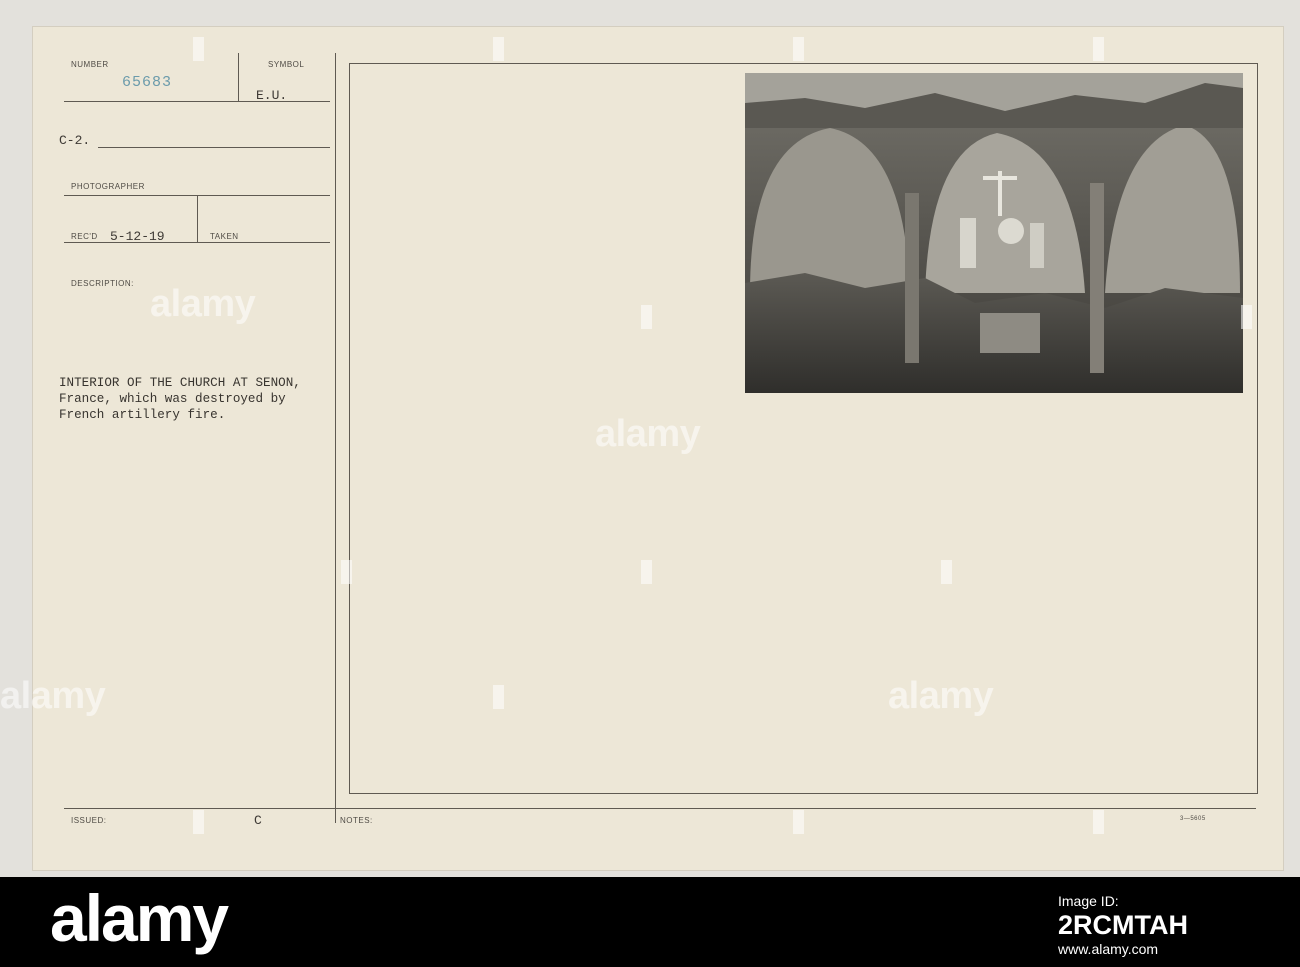 Image resolution: width=1300 pixels, height=967 pixels. I want to click on description-label: DESCRIPTION:, so click(102, 283).